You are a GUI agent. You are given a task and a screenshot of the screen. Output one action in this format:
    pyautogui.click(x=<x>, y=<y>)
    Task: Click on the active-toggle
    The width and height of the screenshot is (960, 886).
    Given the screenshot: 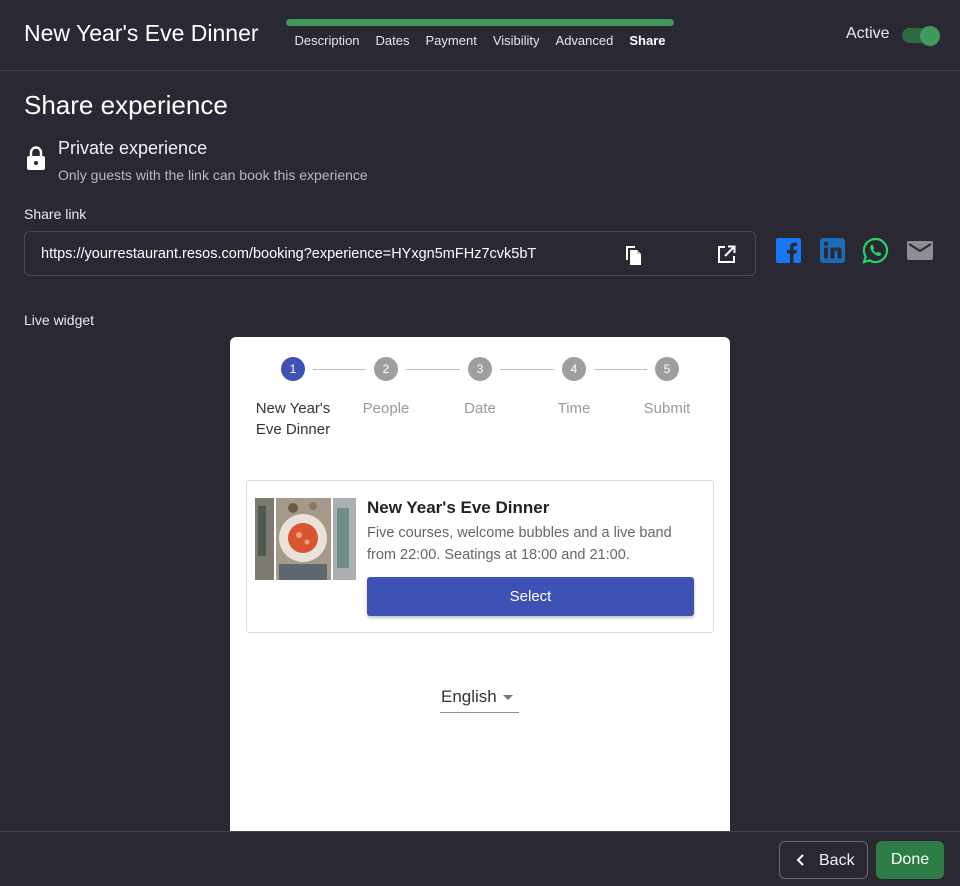 What is the action you would take?
    pyautogui.click(x=921, y=36)
    